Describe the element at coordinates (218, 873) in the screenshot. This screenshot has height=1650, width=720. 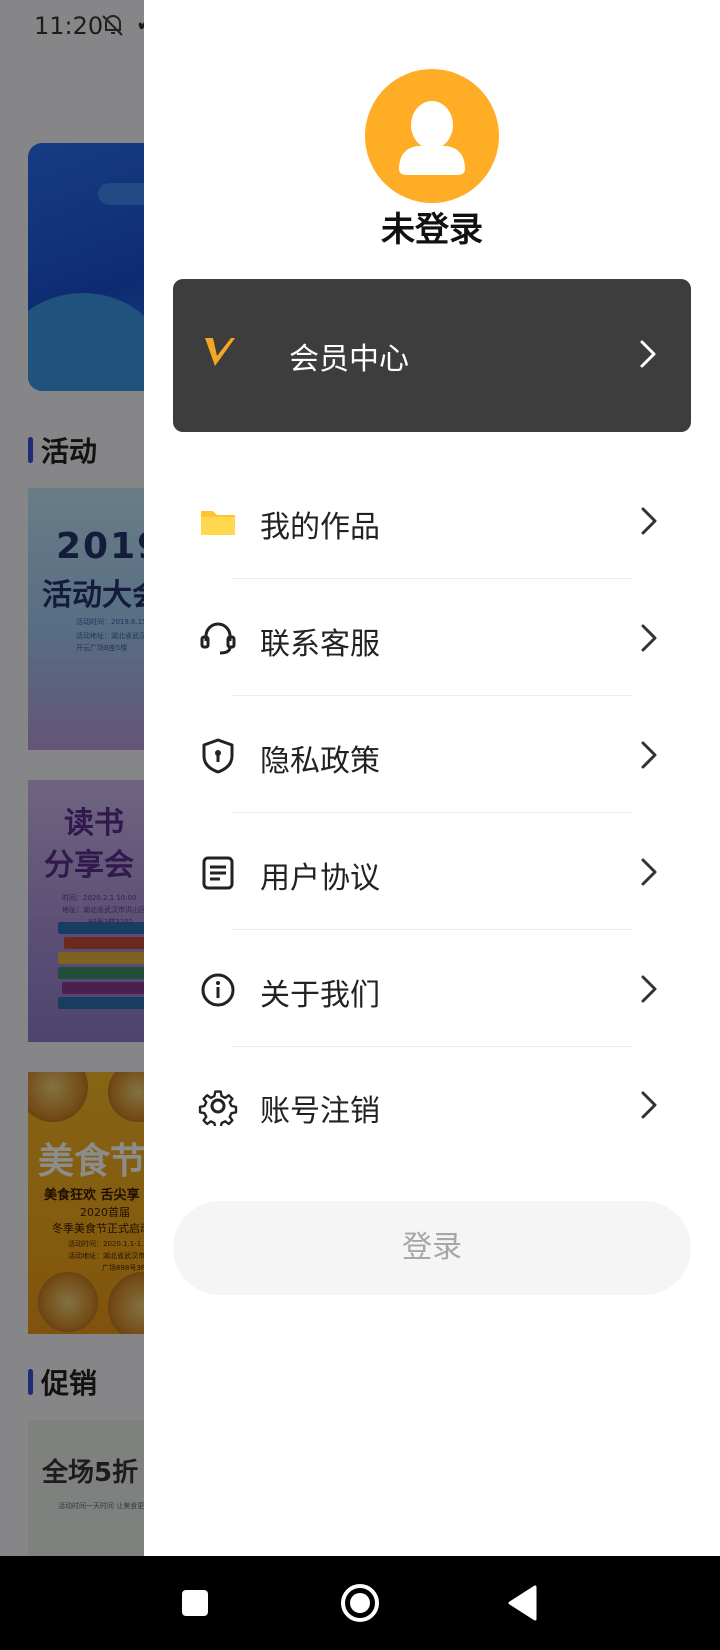
I see `document-icon` at that location.